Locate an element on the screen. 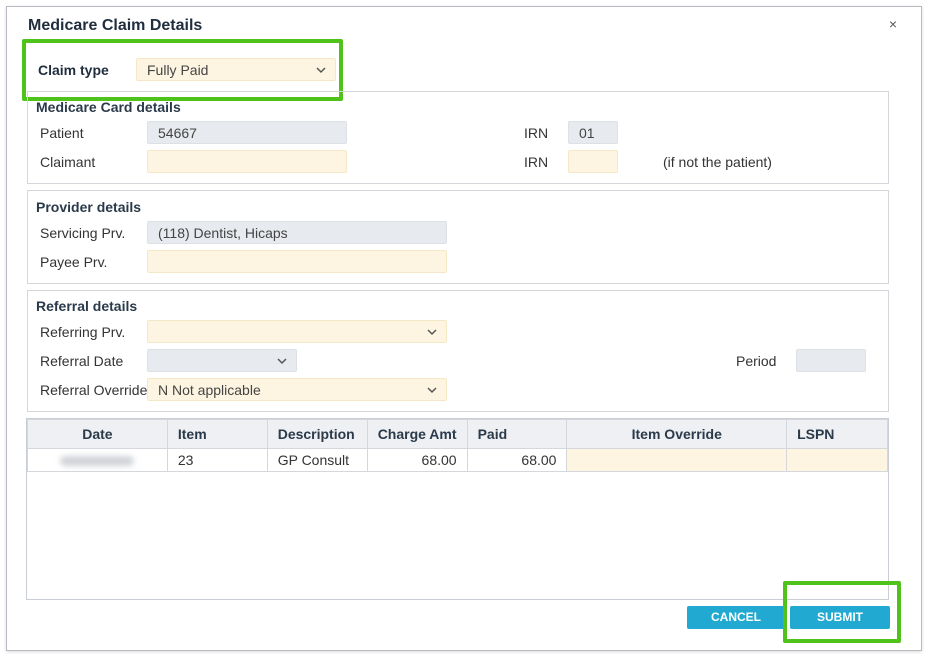 This screenshot has width=929, height=668. cell-paid: 68.00 is located at coordinates (517, 460).